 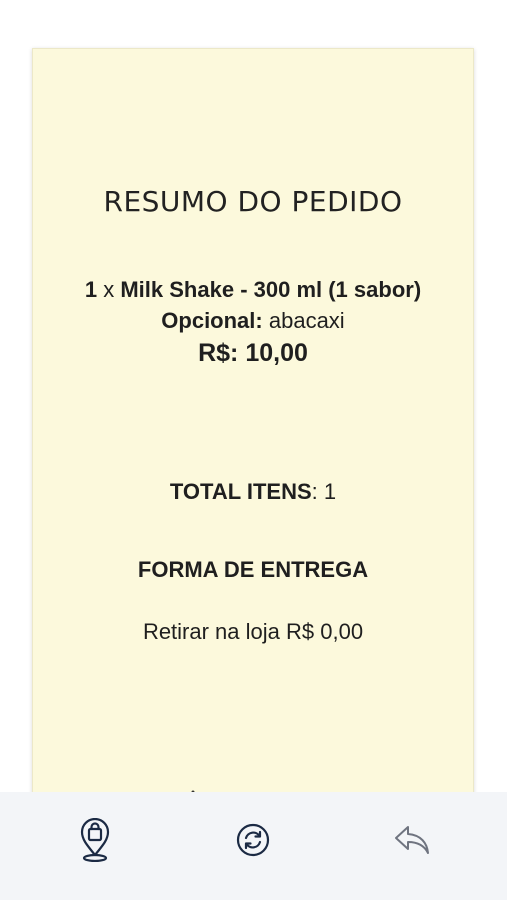 I want to click on optional-value: abacaxi, so click(x=306, y=320).